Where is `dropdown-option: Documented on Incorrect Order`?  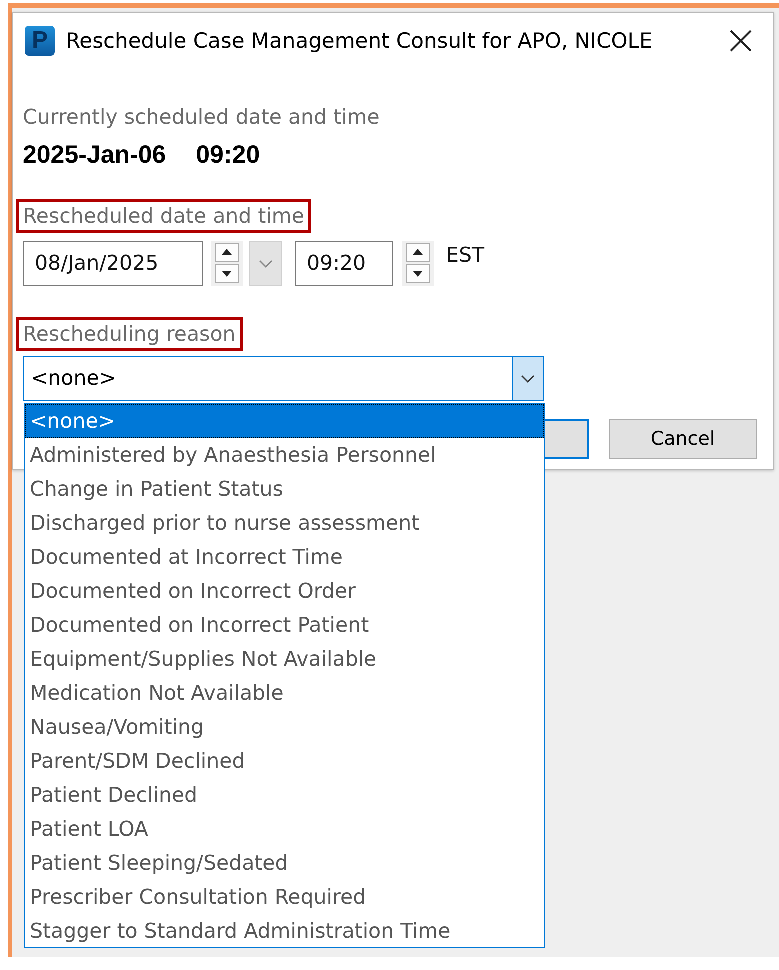 dropdown-option: Documented on Incorrect Order is located at coordinates (284, 591).